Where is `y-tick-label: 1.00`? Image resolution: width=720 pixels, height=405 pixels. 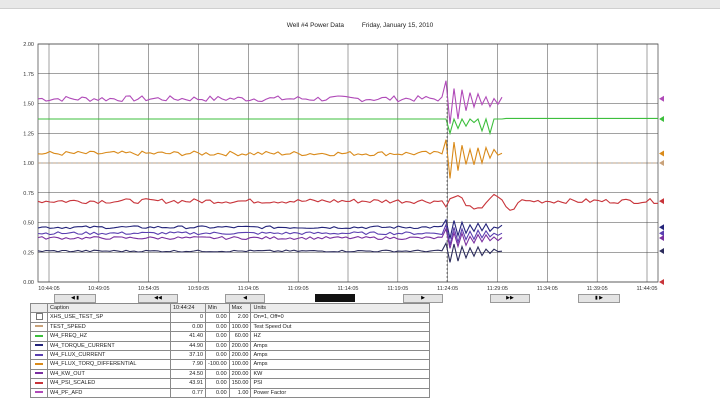
y-tick-label: 1.00 is located at coordinates (28, 164).